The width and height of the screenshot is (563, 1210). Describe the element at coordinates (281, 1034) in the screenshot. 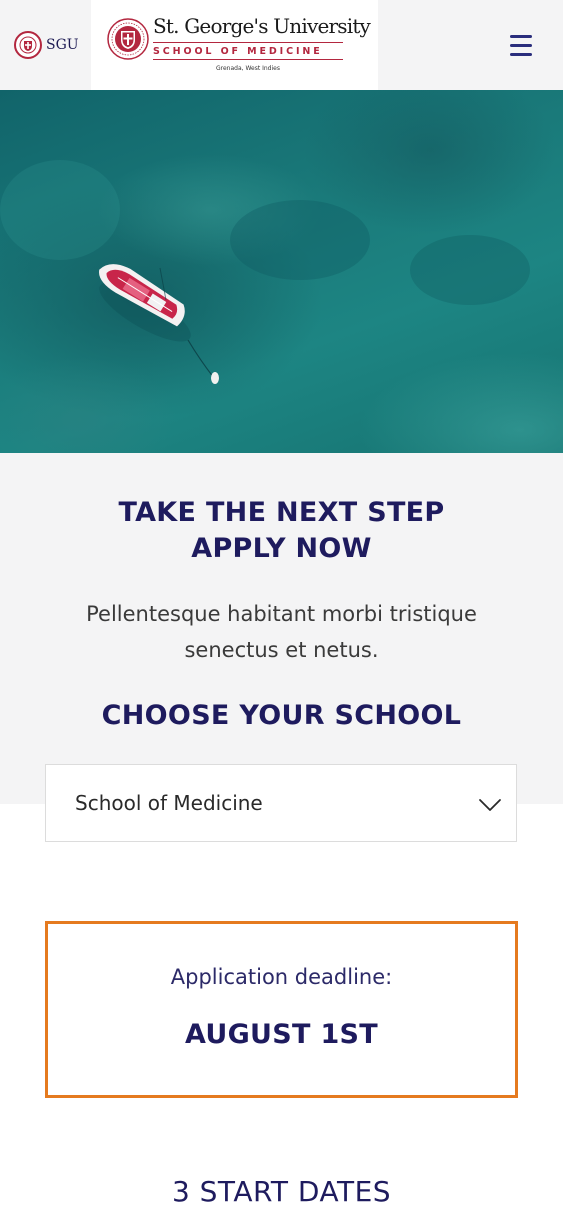

I see `deadline-date: AUGUST 1ST` at that location.